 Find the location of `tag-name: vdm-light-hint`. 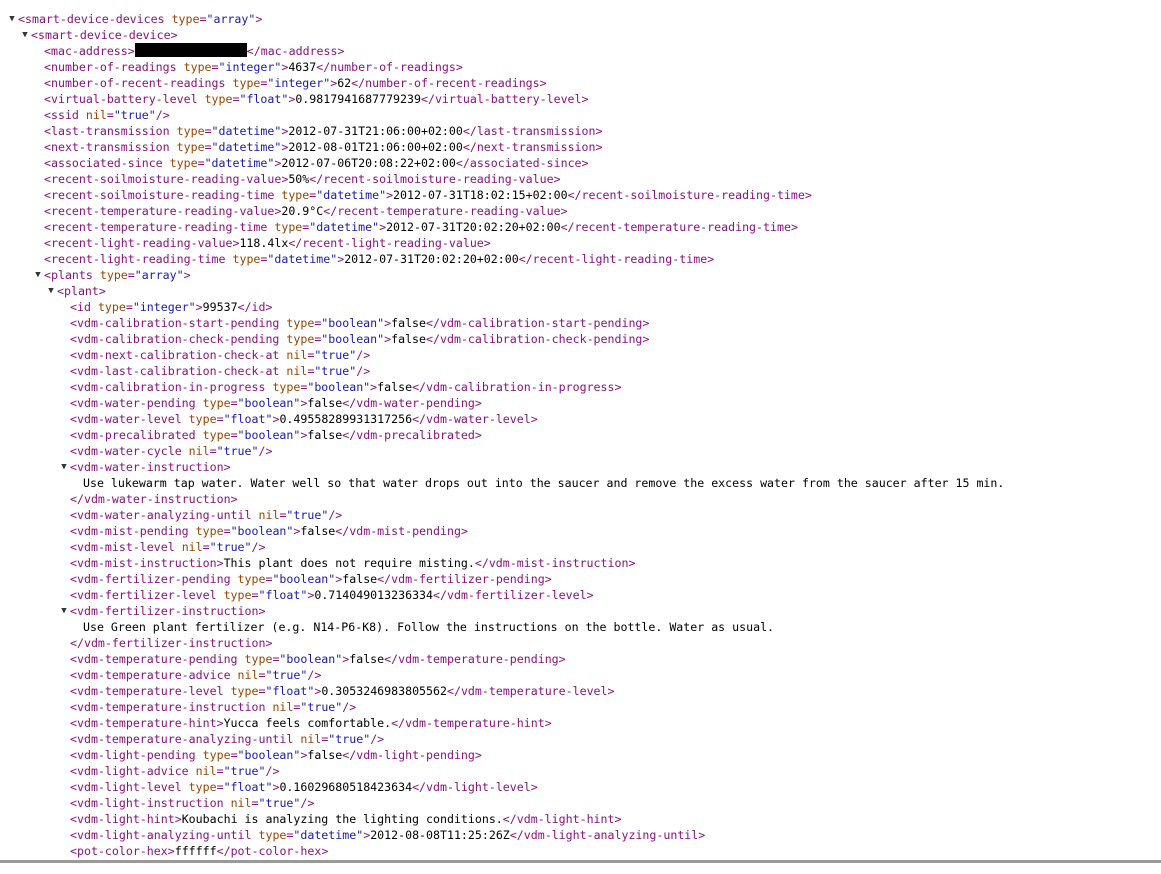

tag-name: vdm-light-hint is located at coordinates (126, 819).